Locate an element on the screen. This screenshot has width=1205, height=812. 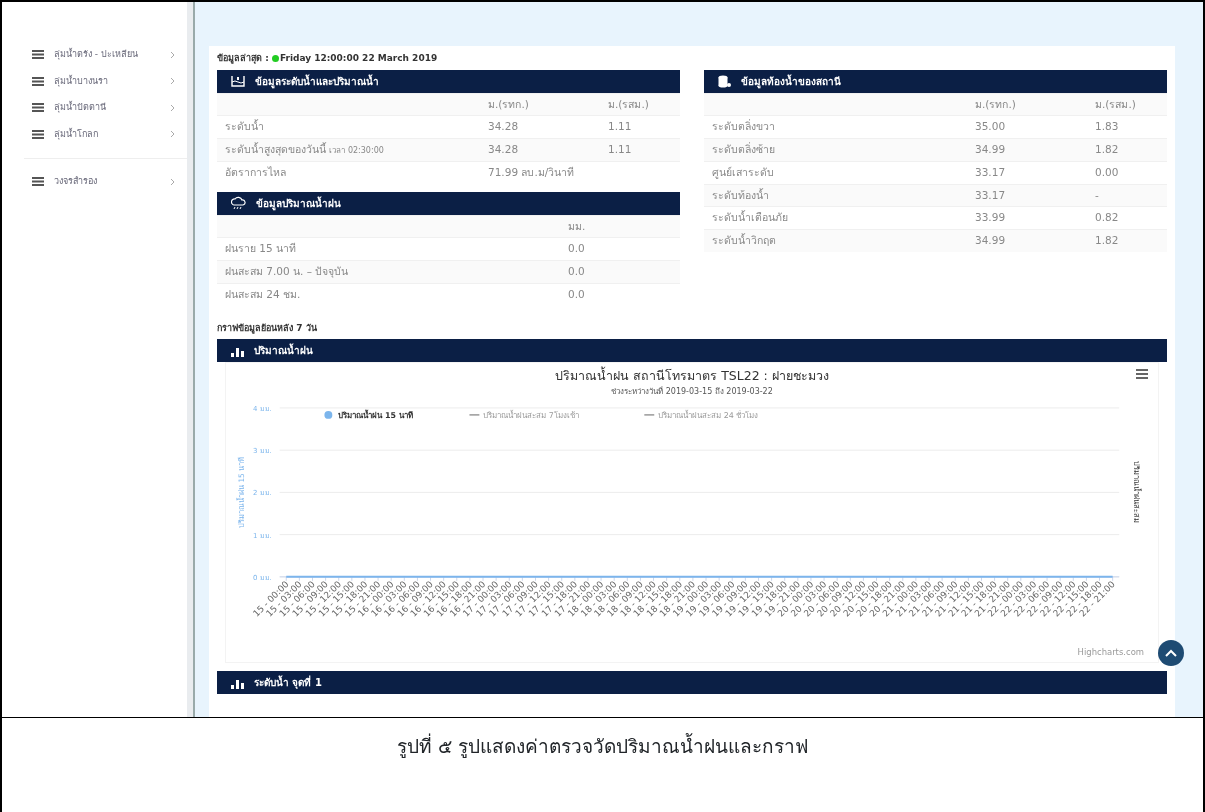
database-icon is located at coordinates (724, 81).